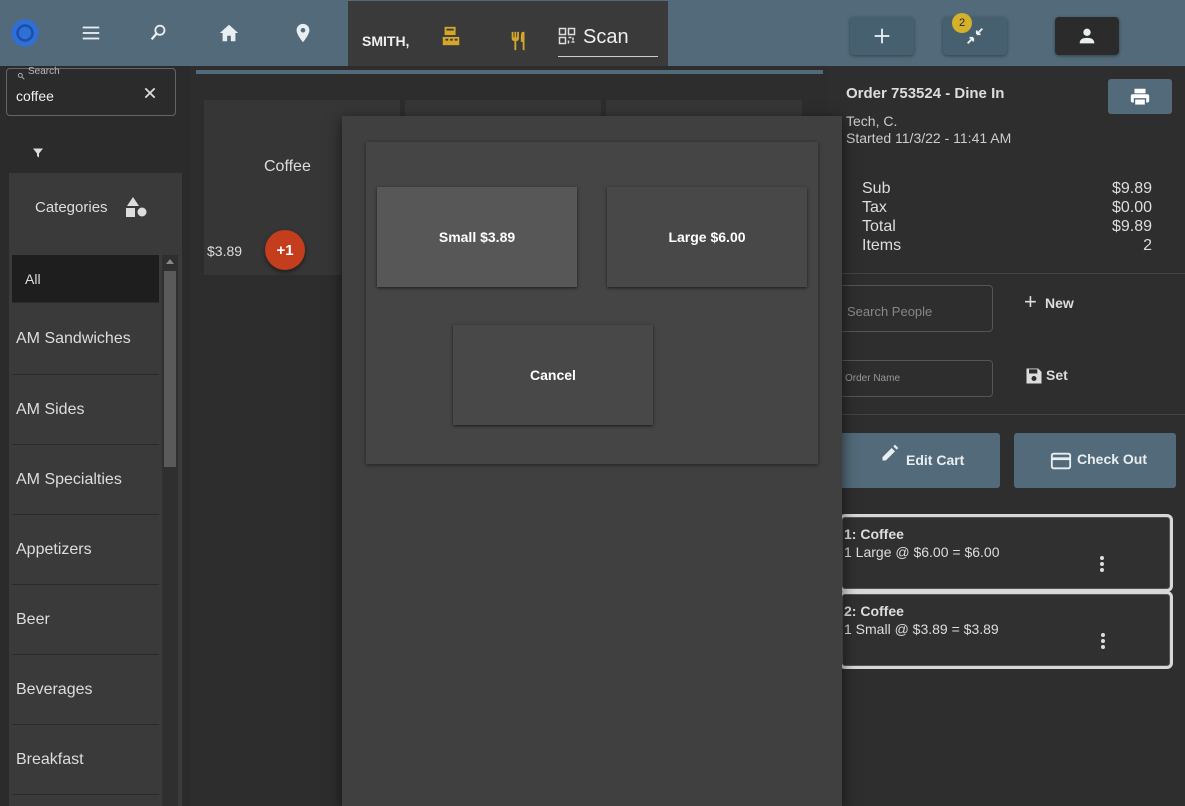  I want to click on register-icon, so click(451, 36).